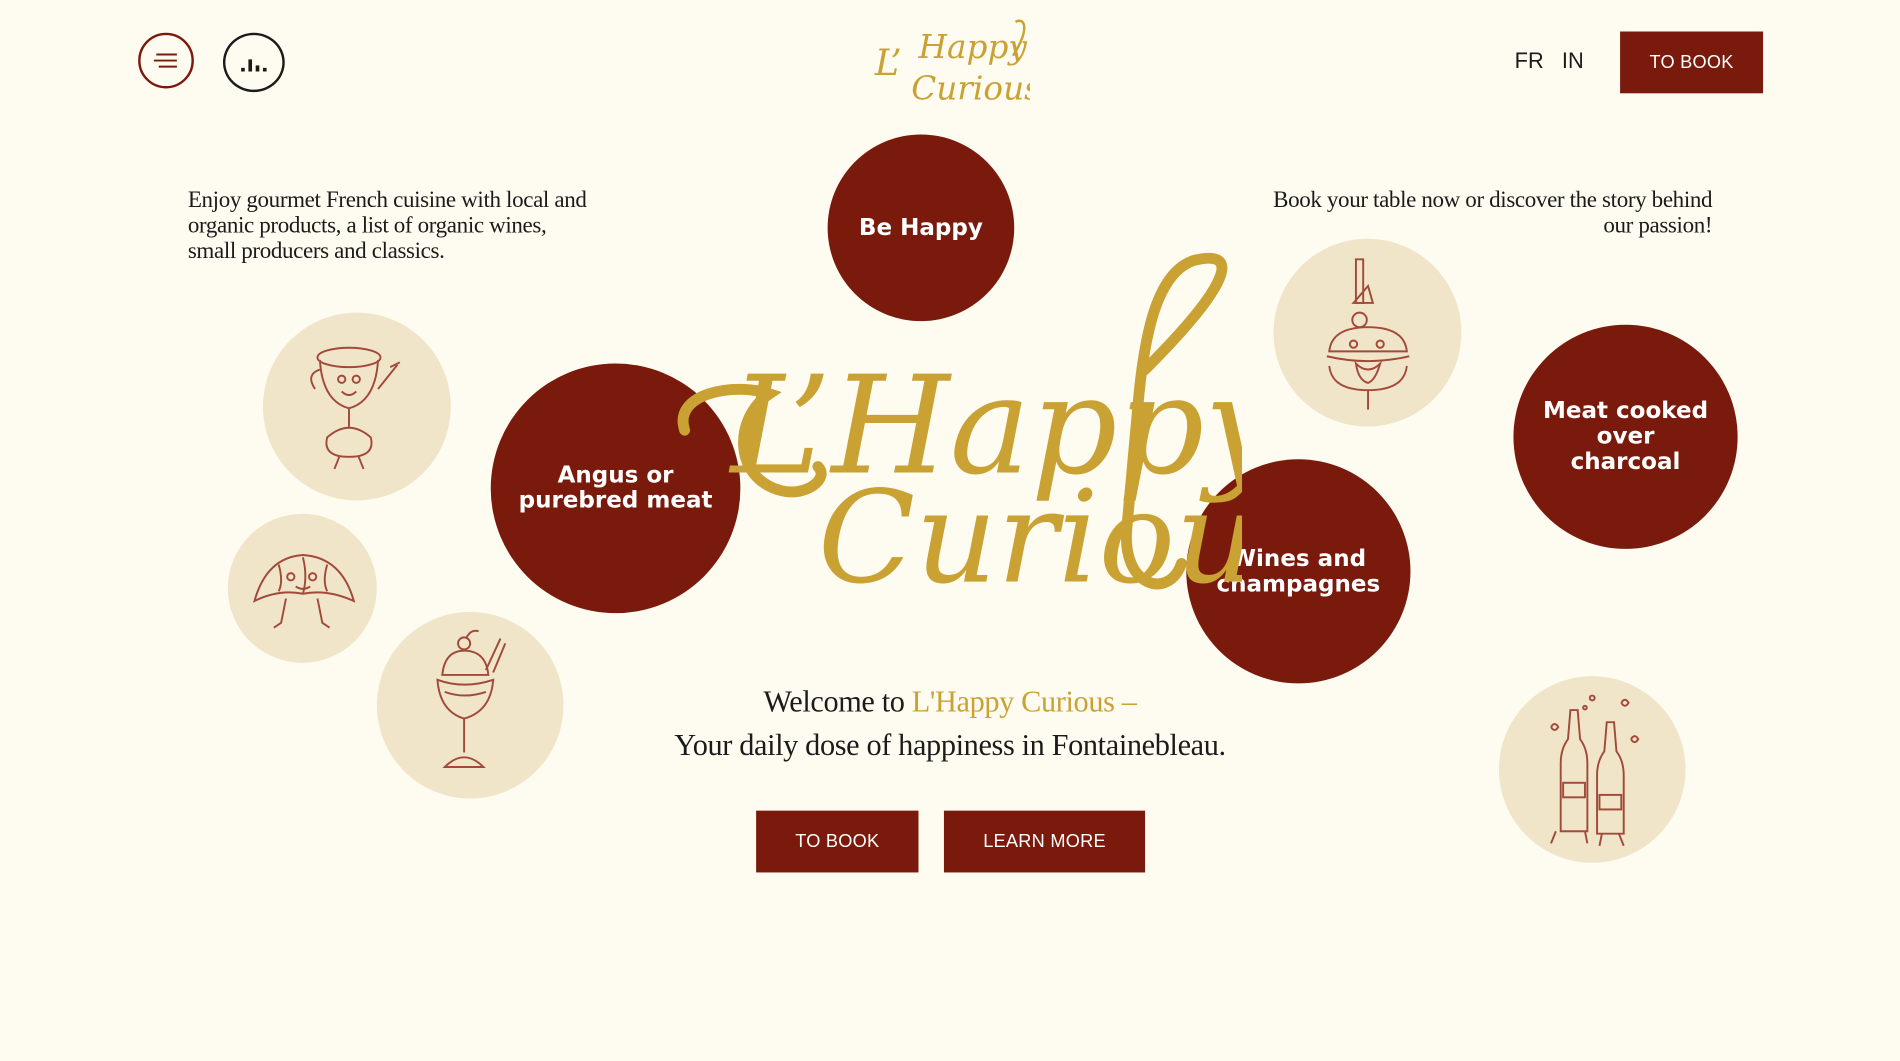 The height and width of the screenshot is (1061, 1900). I want to click on ice-cream-sundae-icon, so click(471, 698).